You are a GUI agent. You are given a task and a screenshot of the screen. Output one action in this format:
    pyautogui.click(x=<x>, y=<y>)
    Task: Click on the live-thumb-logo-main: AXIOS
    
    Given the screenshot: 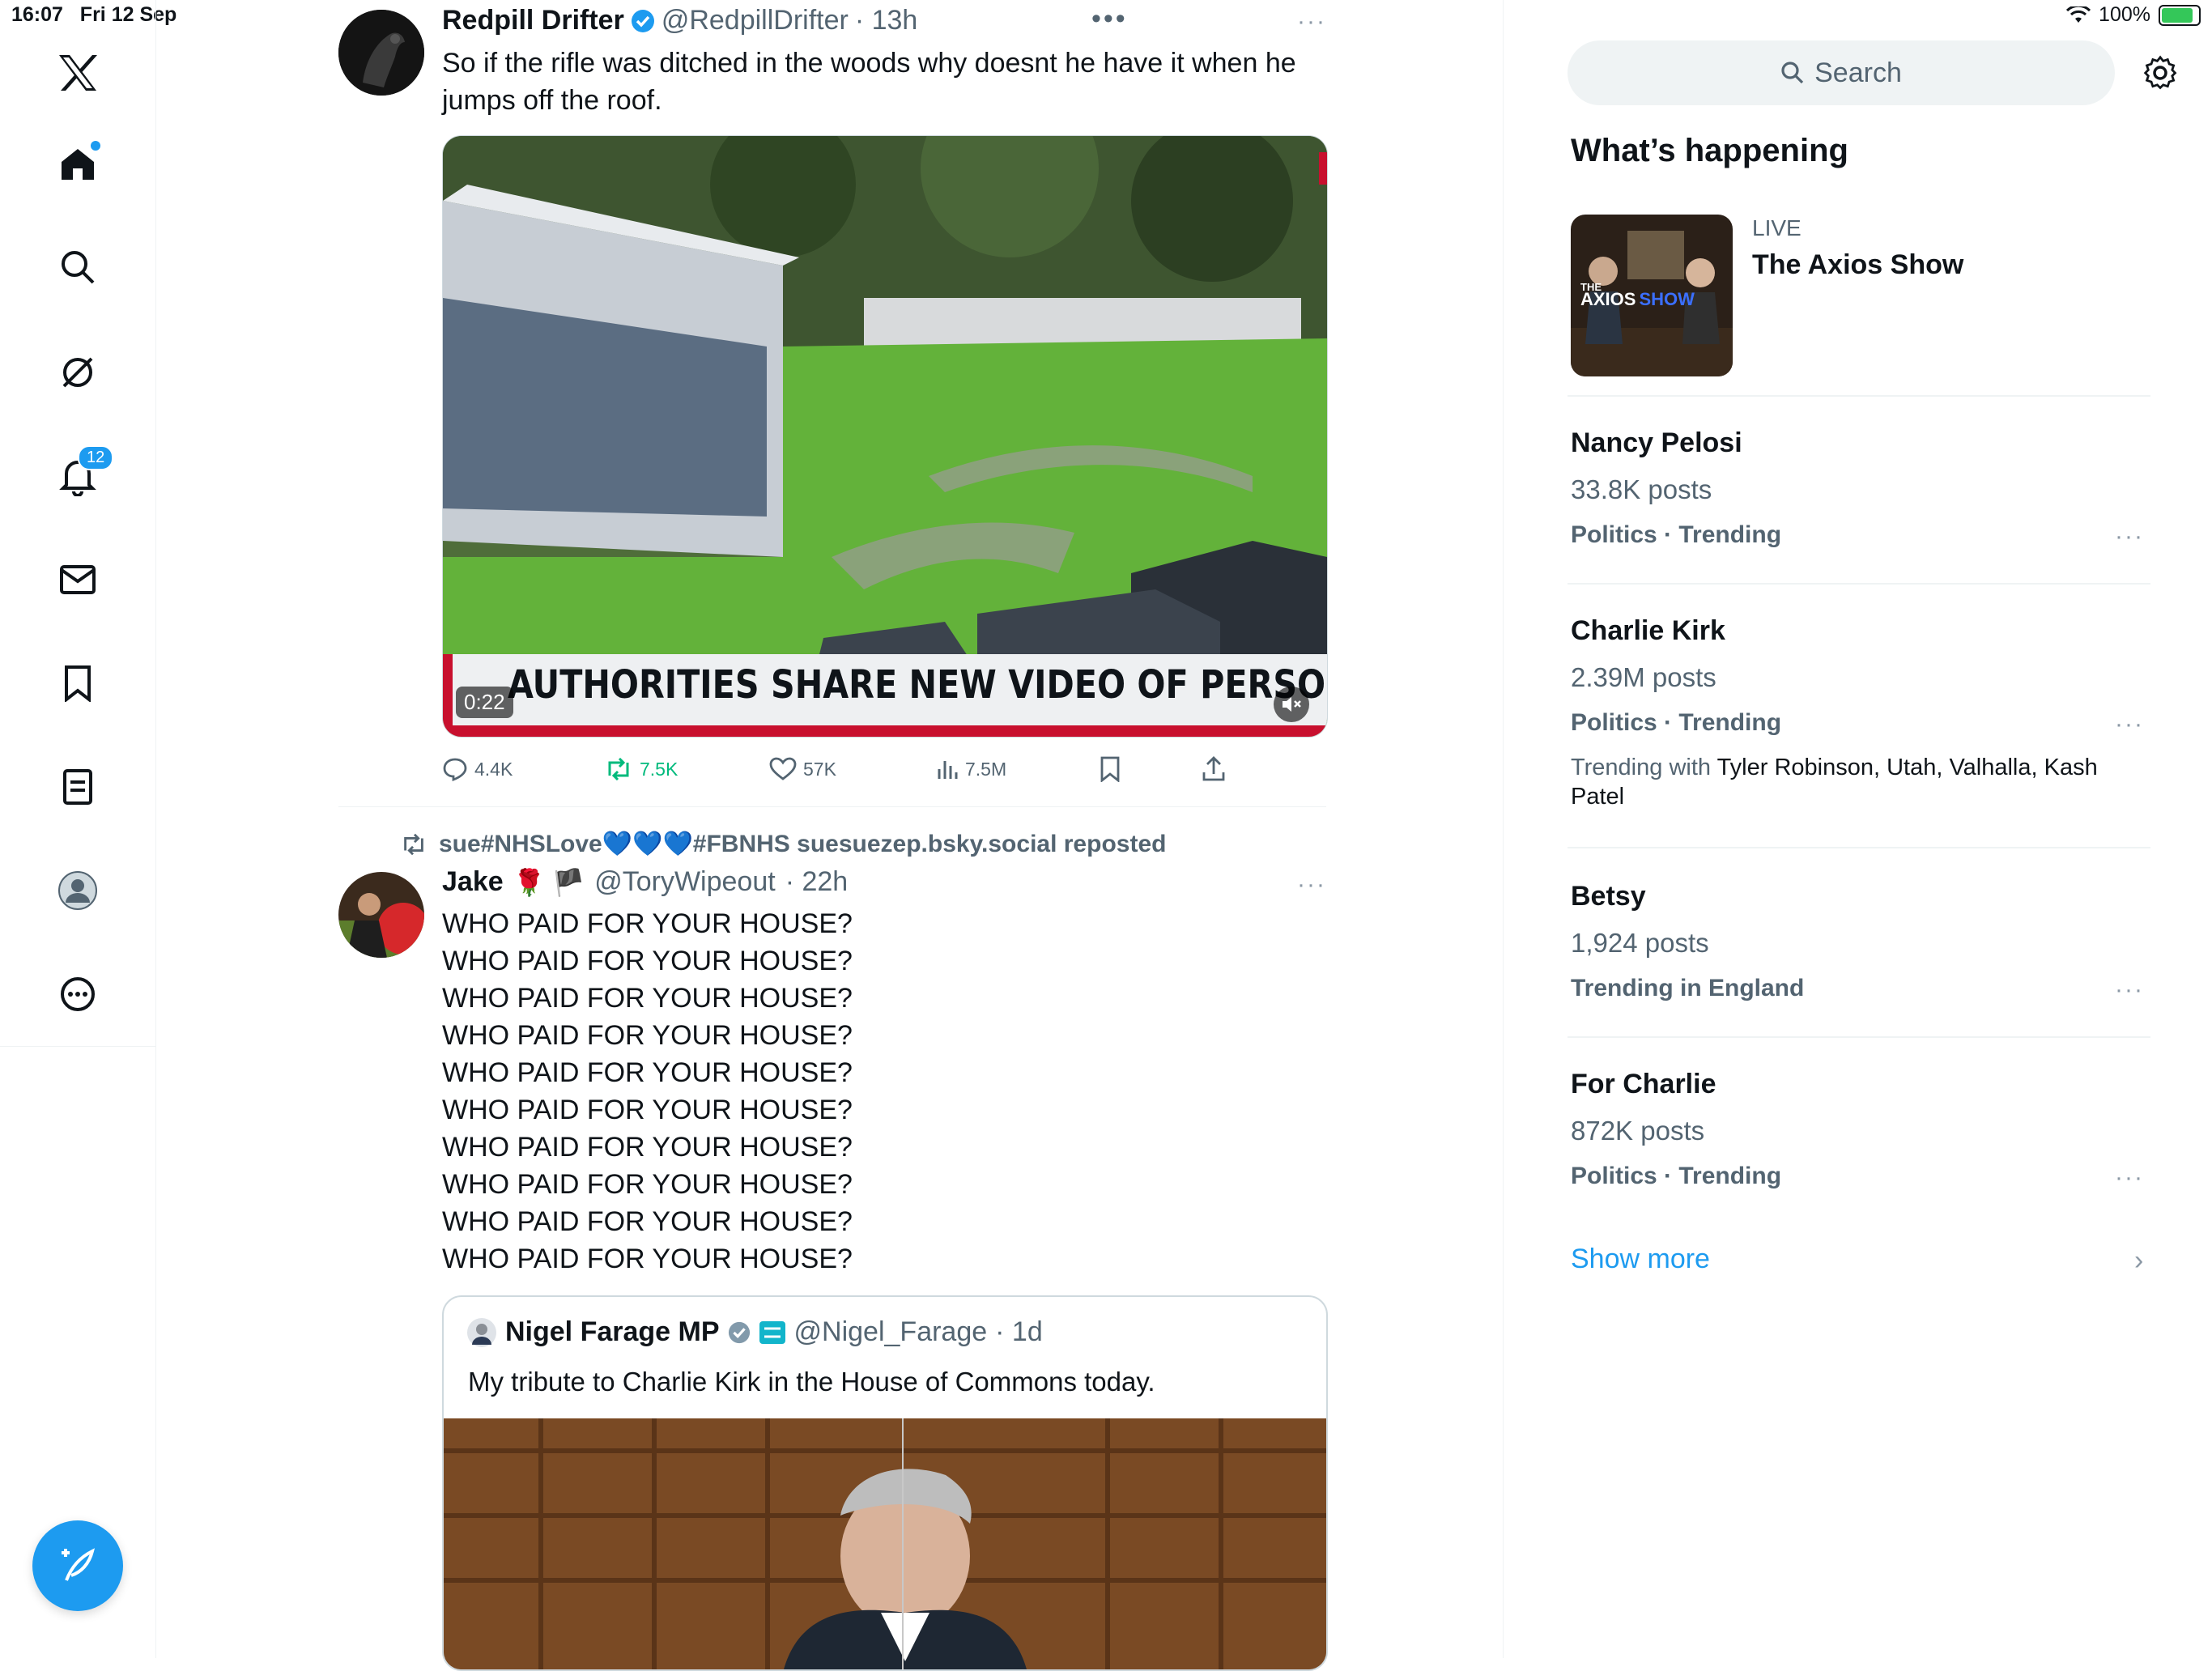 What is the action you would take?
    pyautogui.click(x=1608, y=299)
    